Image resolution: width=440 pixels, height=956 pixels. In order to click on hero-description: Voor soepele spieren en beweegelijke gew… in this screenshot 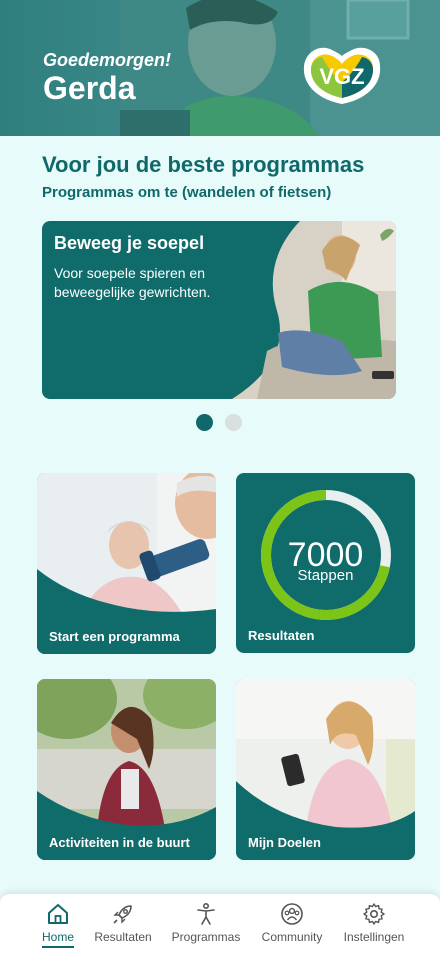, I will do `click(132, 282)`.